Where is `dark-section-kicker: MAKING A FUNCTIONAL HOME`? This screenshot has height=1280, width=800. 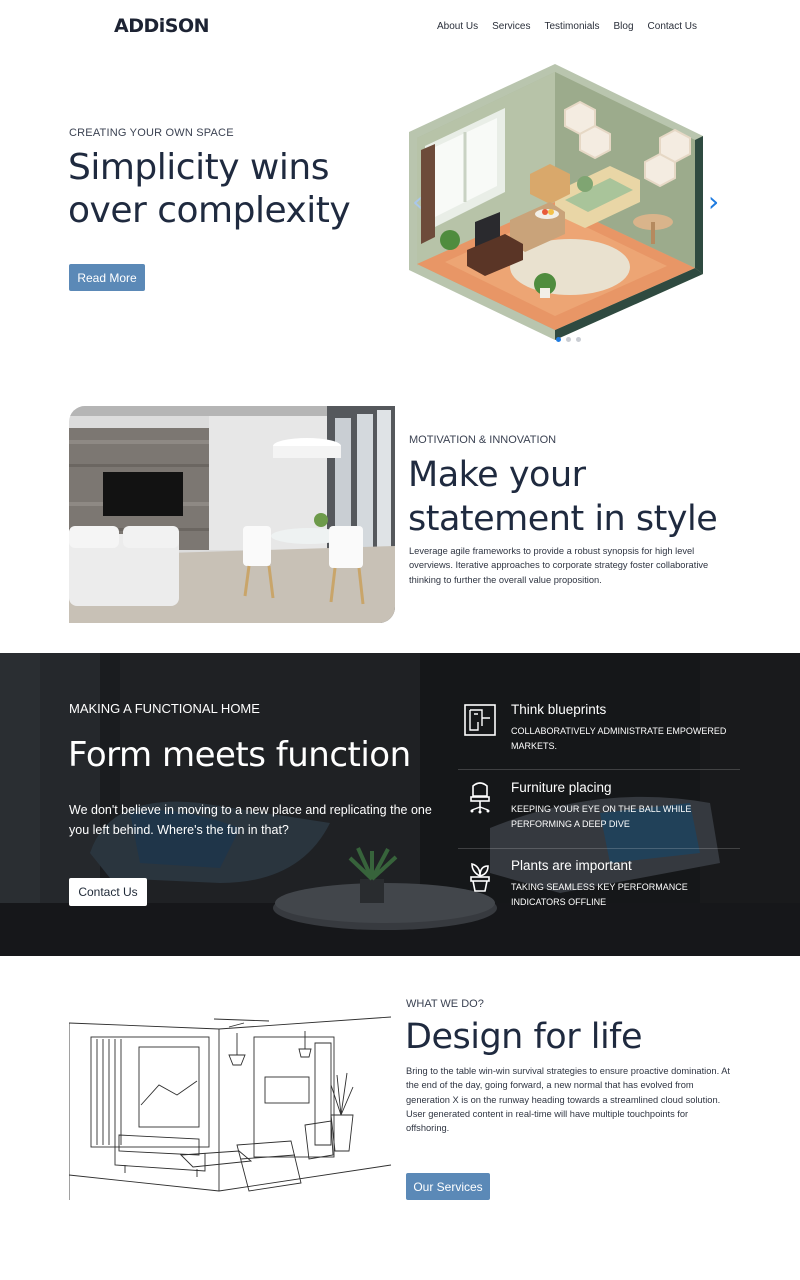 dark-section-kicker: MAKING A FUNCTIONAL HOME is located at coordinates (164, 708).